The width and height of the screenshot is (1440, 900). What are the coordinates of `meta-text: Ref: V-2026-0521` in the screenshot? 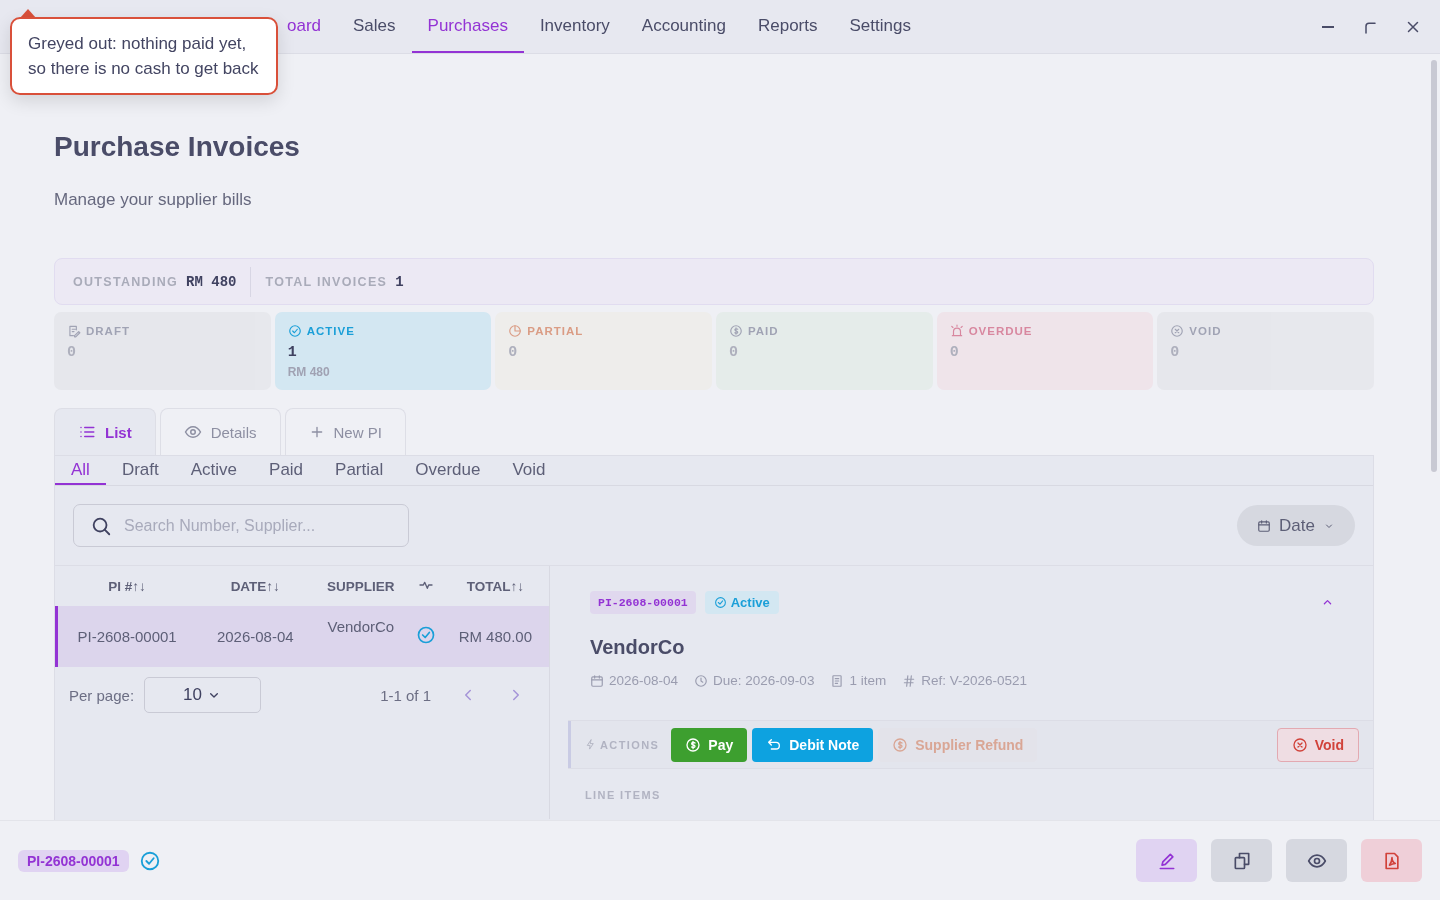 It's located at (974, 680).